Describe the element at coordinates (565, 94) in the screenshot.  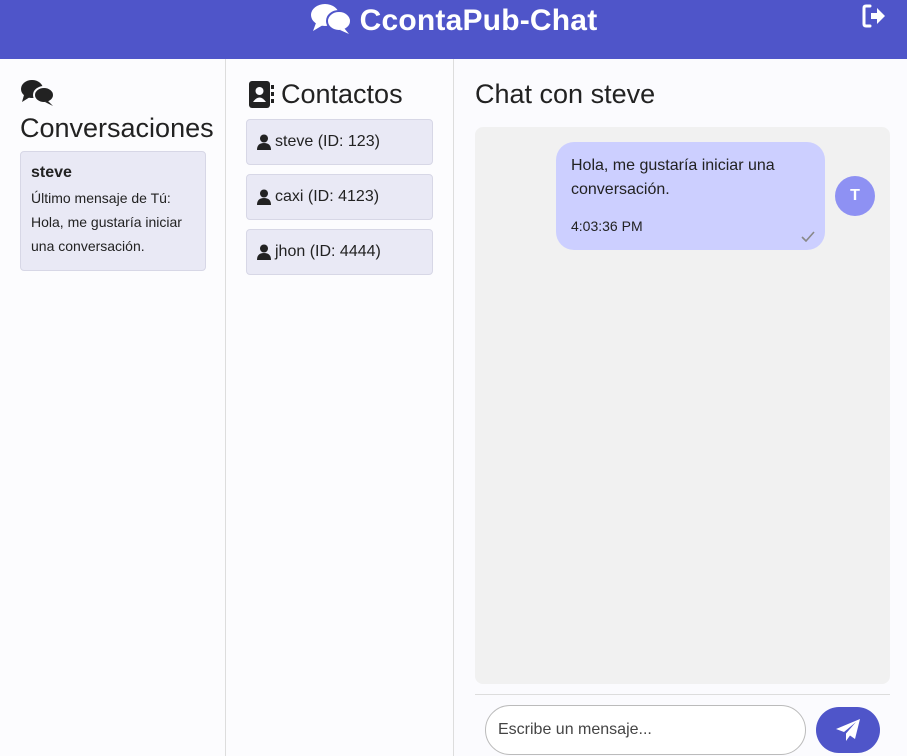
I see `chat-title: Chat con steve` at that location.